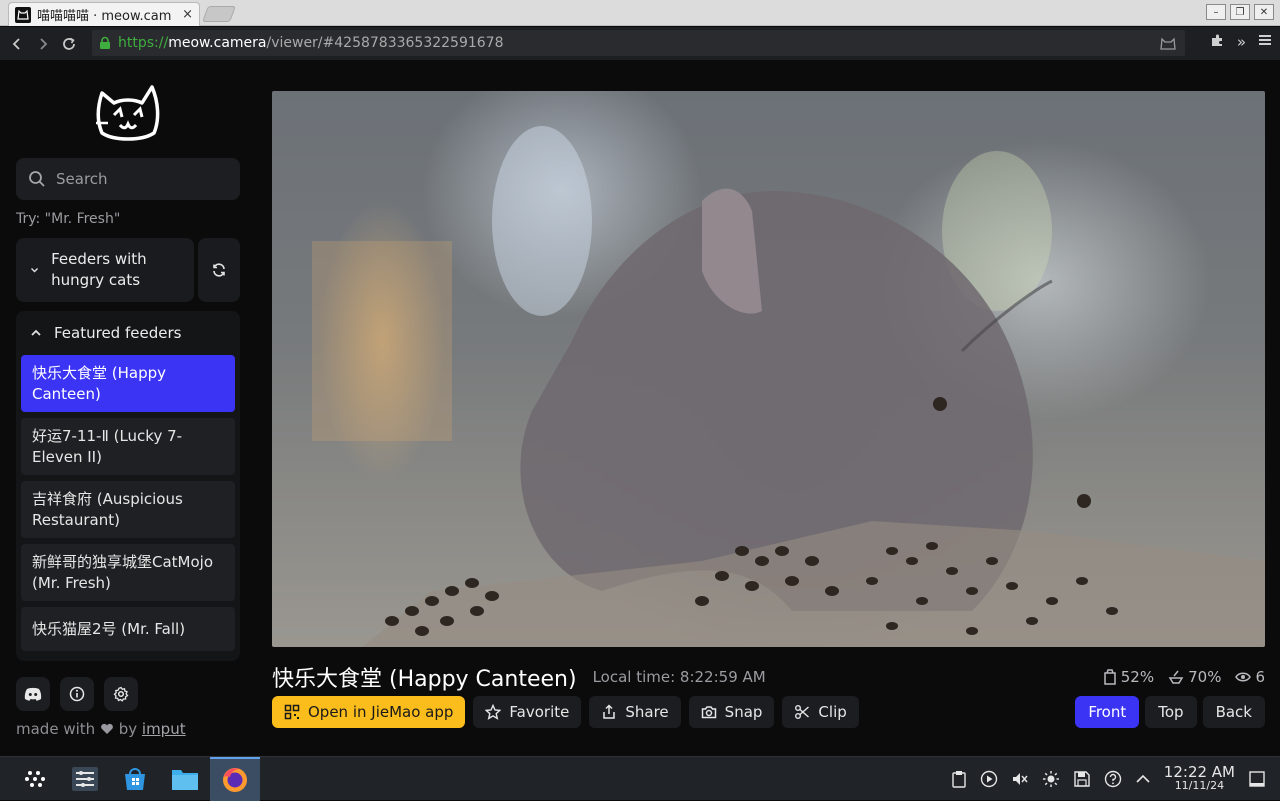 The image size is (1280, 801). I want to click on made-with-credit: made with by imput, so click(101, 729).